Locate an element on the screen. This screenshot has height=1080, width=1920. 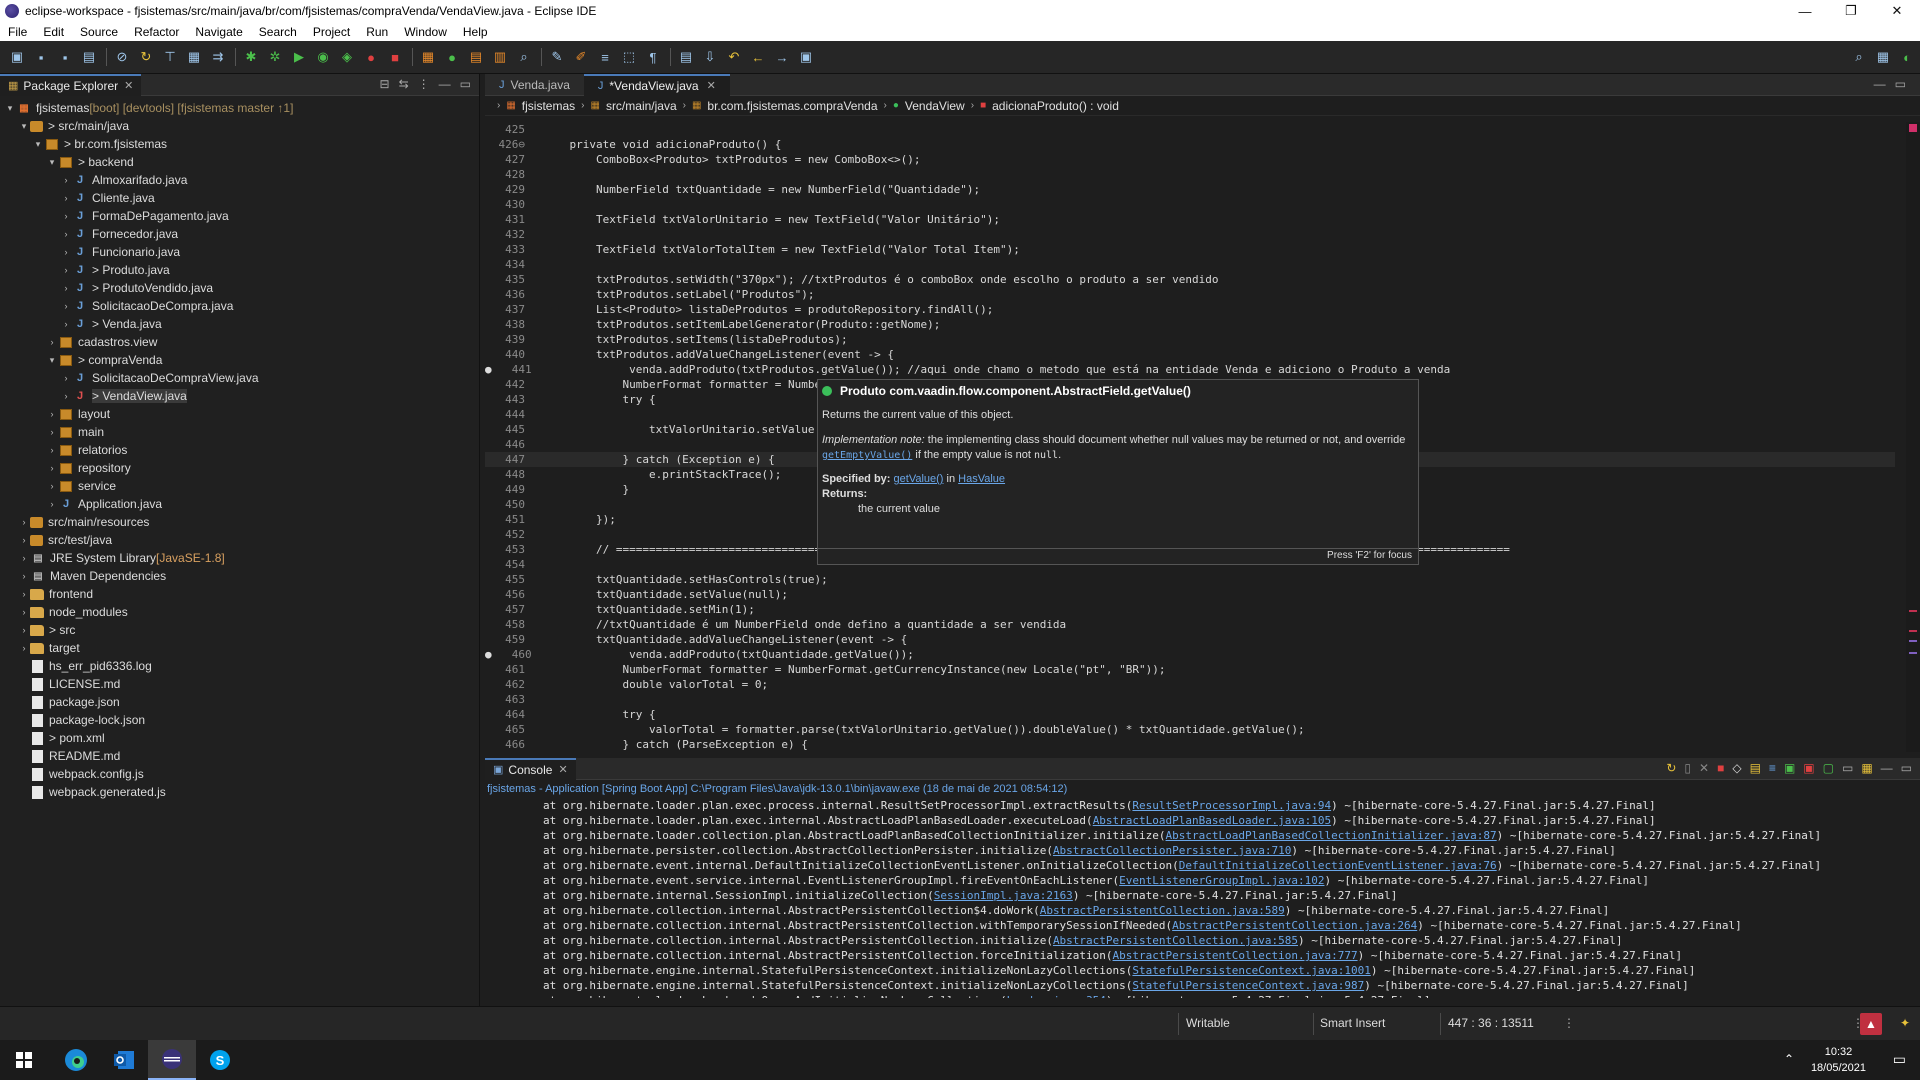
code-line: 464 try { is located at coordinates (1190, 714).